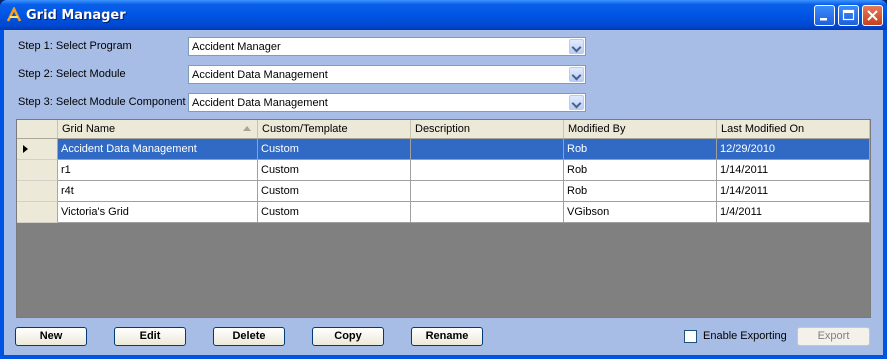  What do you see at coordinates (334, 129) in the screenshot?
I see `column-header-custom-template: Custom/Template` at bounding box center [334, 129].